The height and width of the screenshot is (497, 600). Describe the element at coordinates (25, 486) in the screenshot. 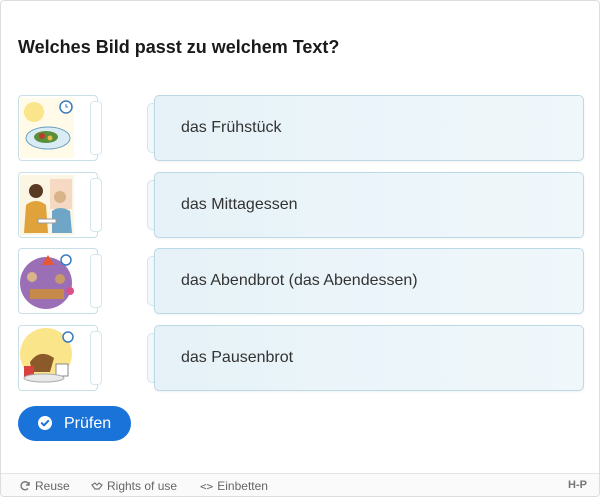

I see `reuse-icon` at that location.